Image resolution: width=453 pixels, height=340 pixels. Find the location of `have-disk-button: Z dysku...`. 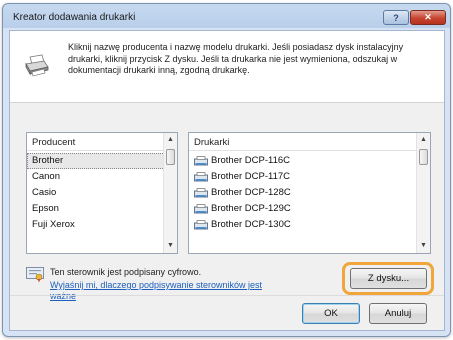

have-disk-button: Z dysku... is located at coordinates (388, 278).